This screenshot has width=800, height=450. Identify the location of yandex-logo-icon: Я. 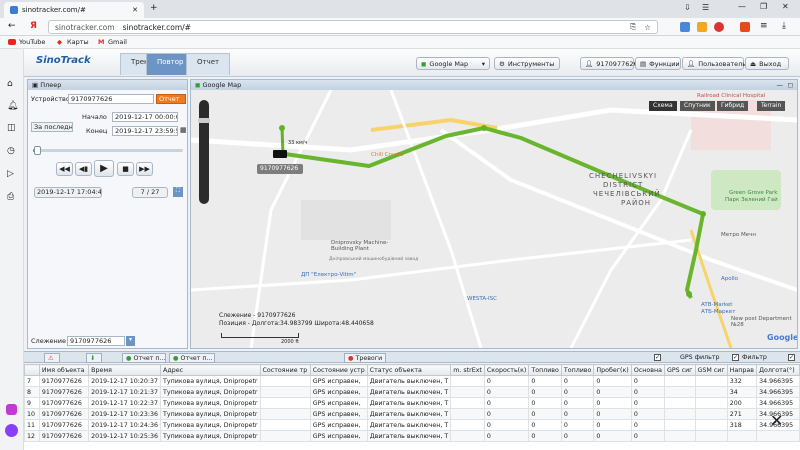
(33, 26).